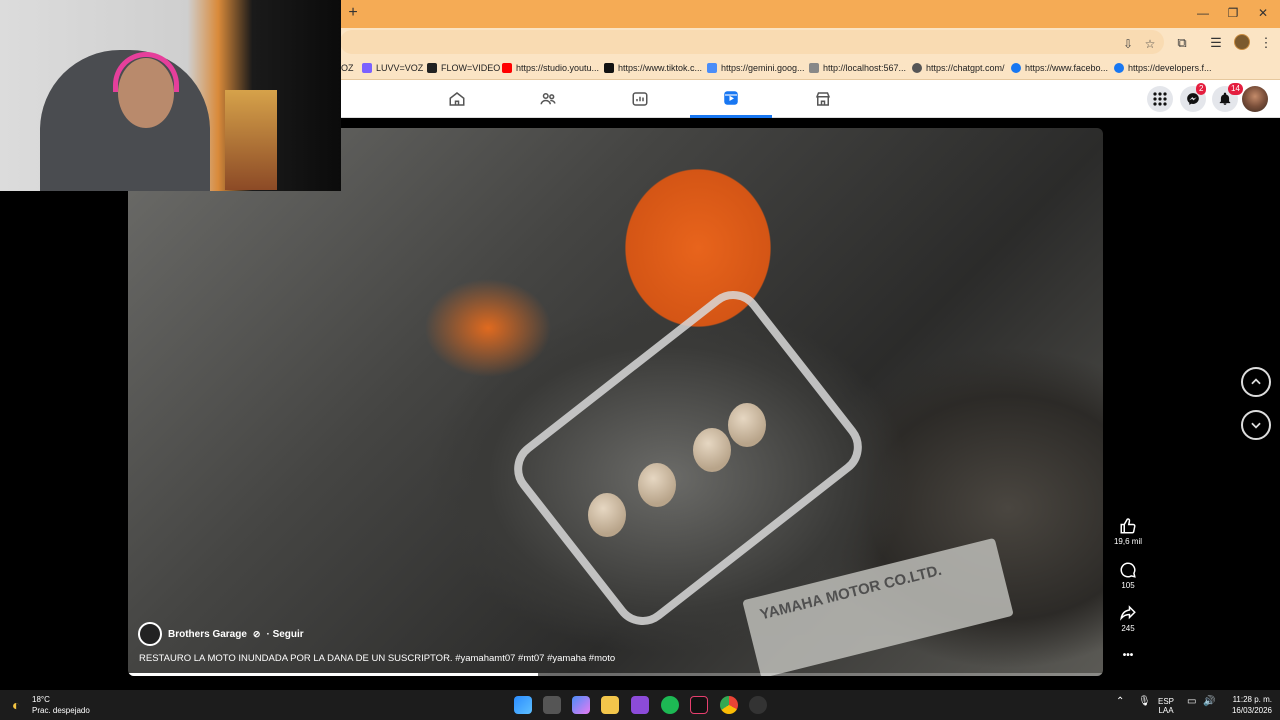 Image resolution: width=1280 pixels, height=720 pixels. What do you see at coordinates (752, 42) in the screenshot?
I see `address-bar: ⇩ ☆` at bounding box center [752, 42].